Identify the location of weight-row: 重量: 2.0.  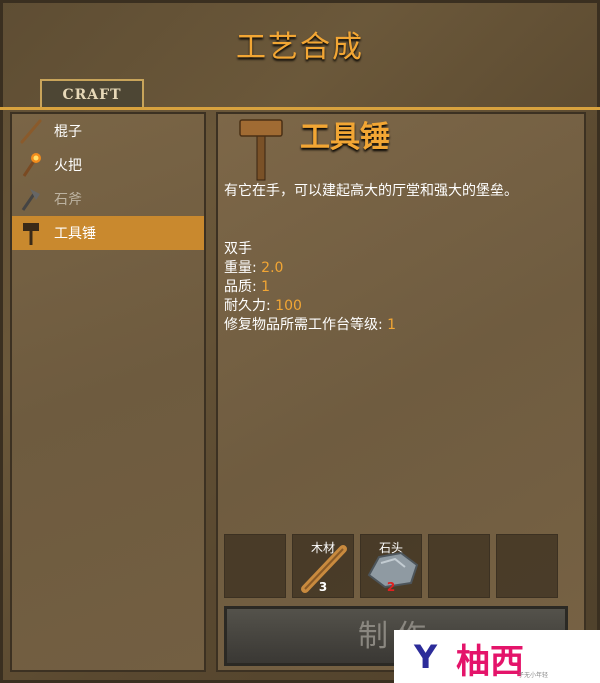
(310, 268).